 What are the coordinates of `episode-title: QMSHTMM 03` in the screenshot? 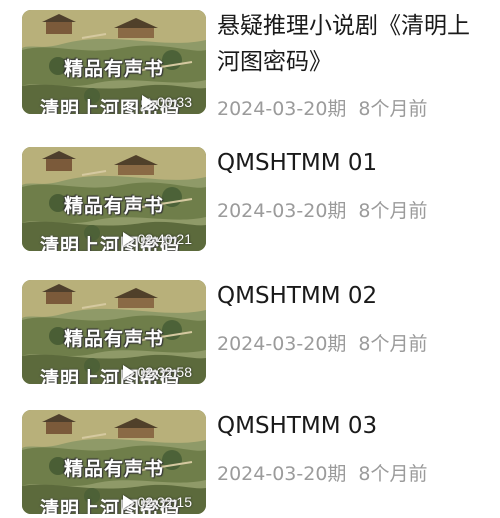 It's located at (352, 426).